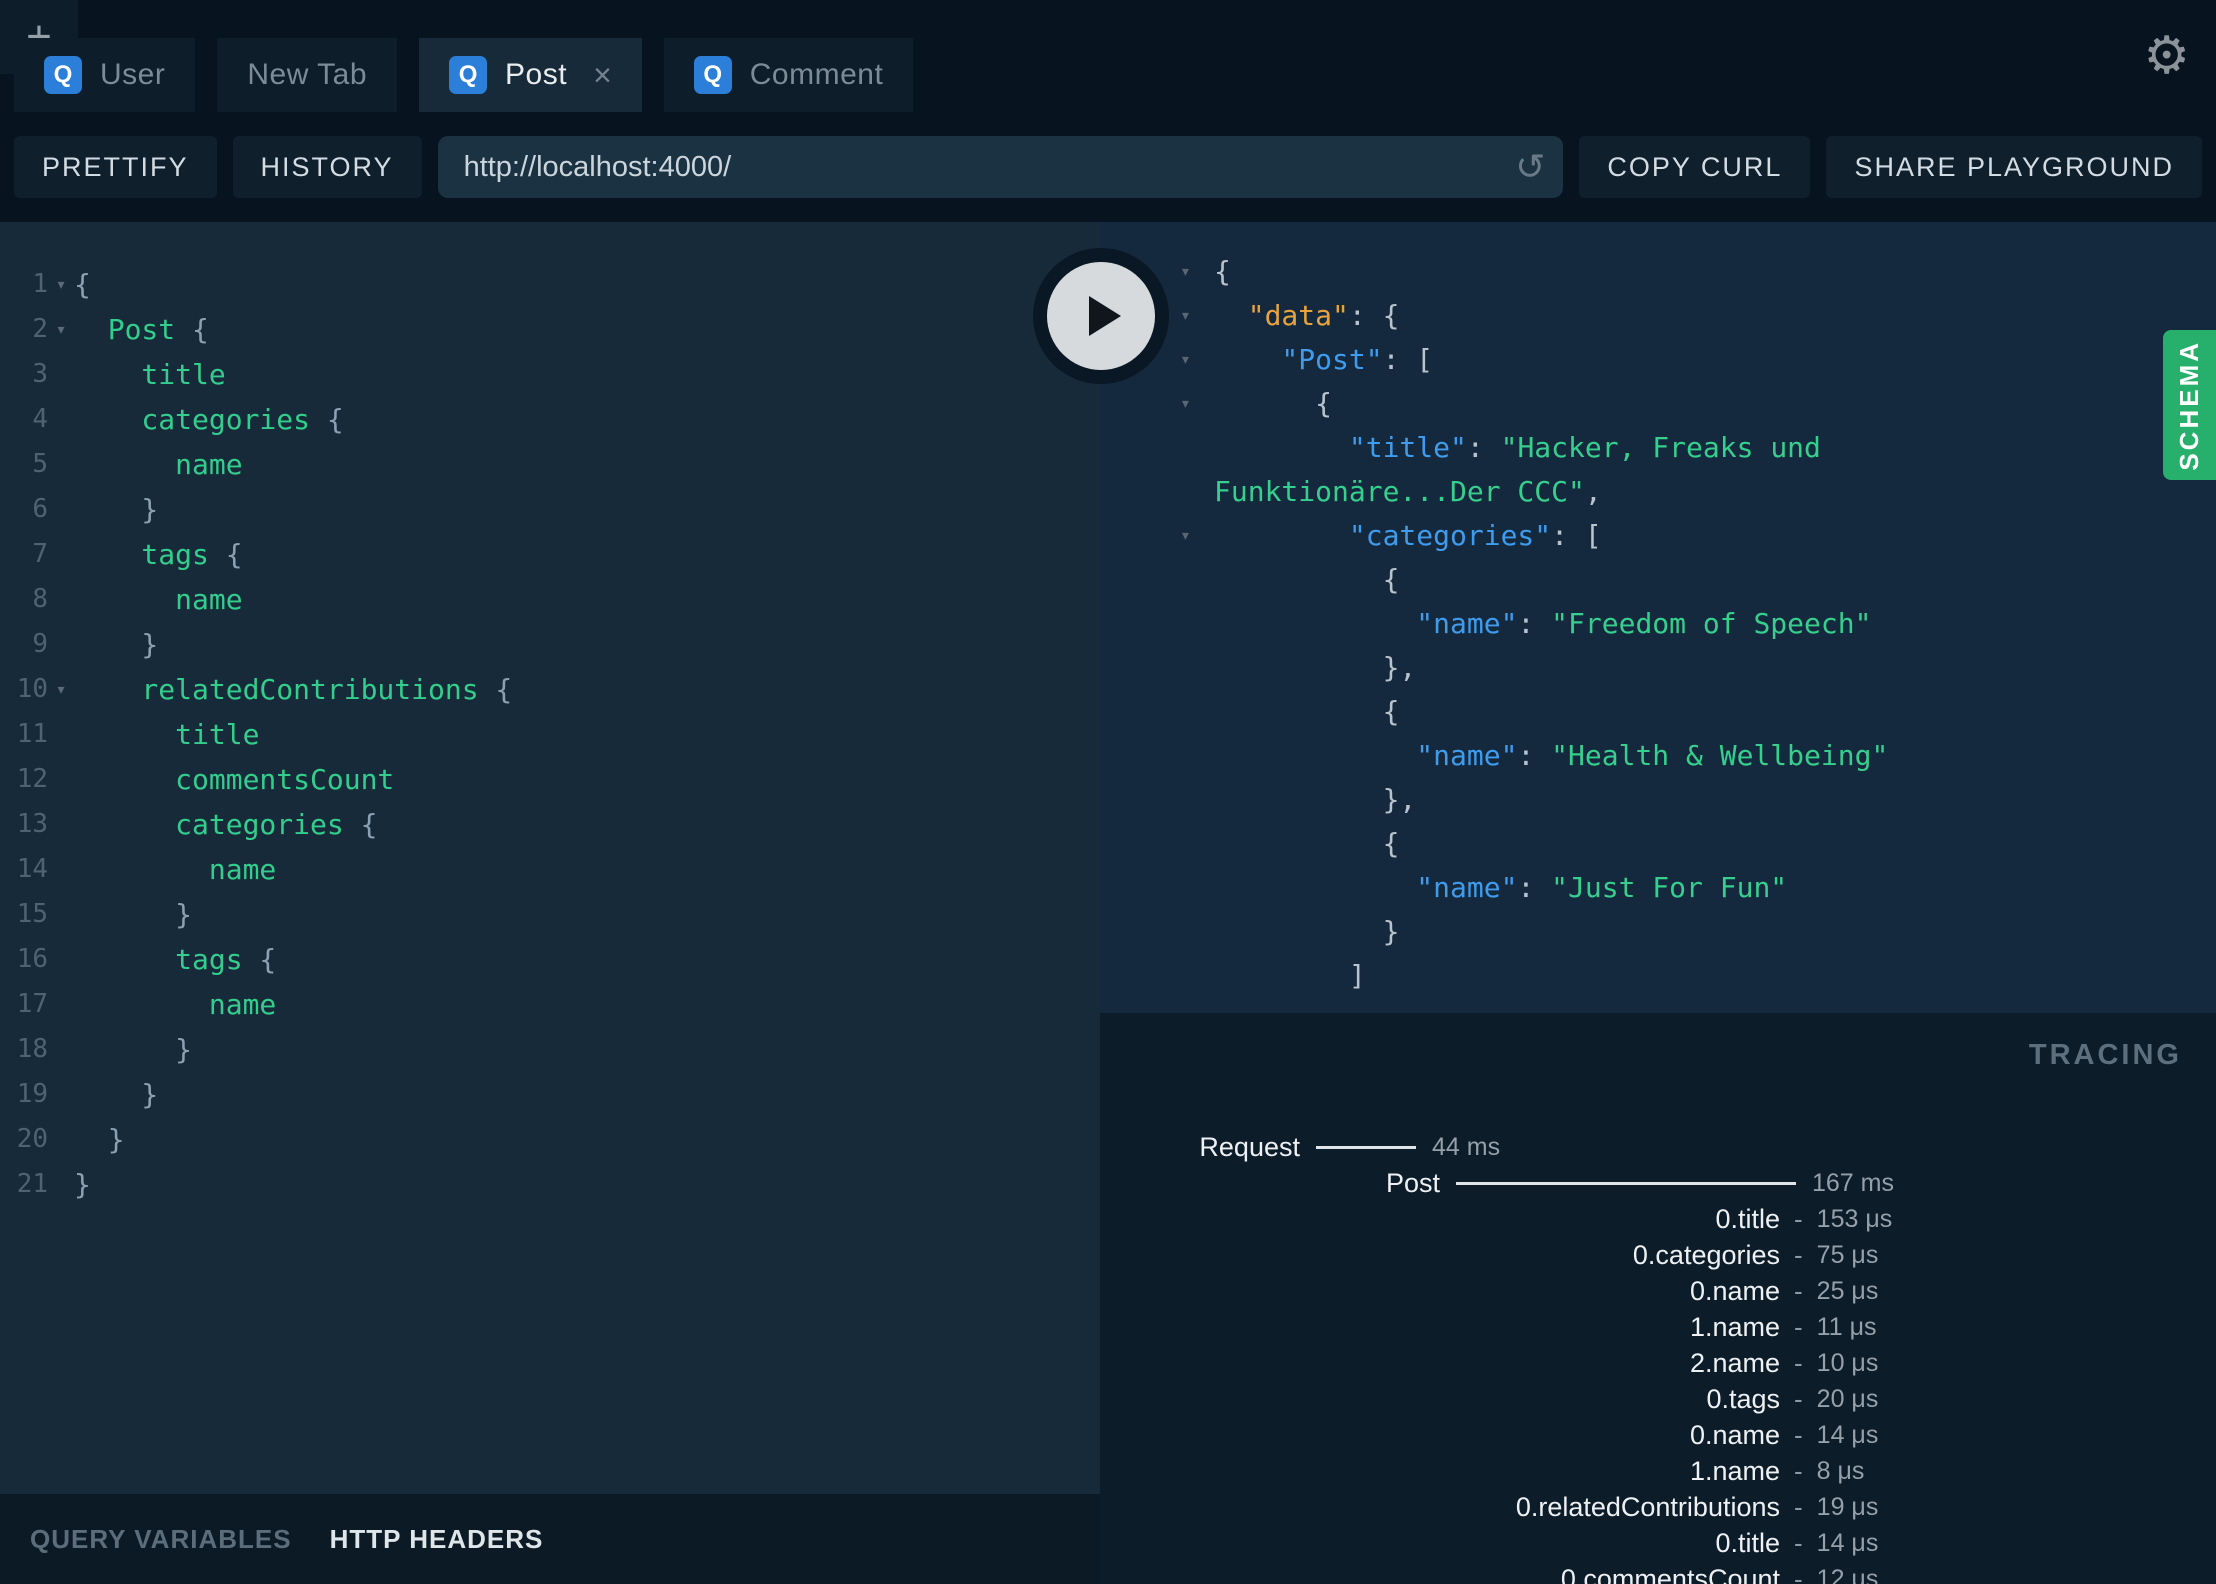 The width and height of the screenshot is (2216, 1584). Describe the element at coordinates (1847, 1398) in the screenshot. I see `trace-time: 20 μs` at that location.